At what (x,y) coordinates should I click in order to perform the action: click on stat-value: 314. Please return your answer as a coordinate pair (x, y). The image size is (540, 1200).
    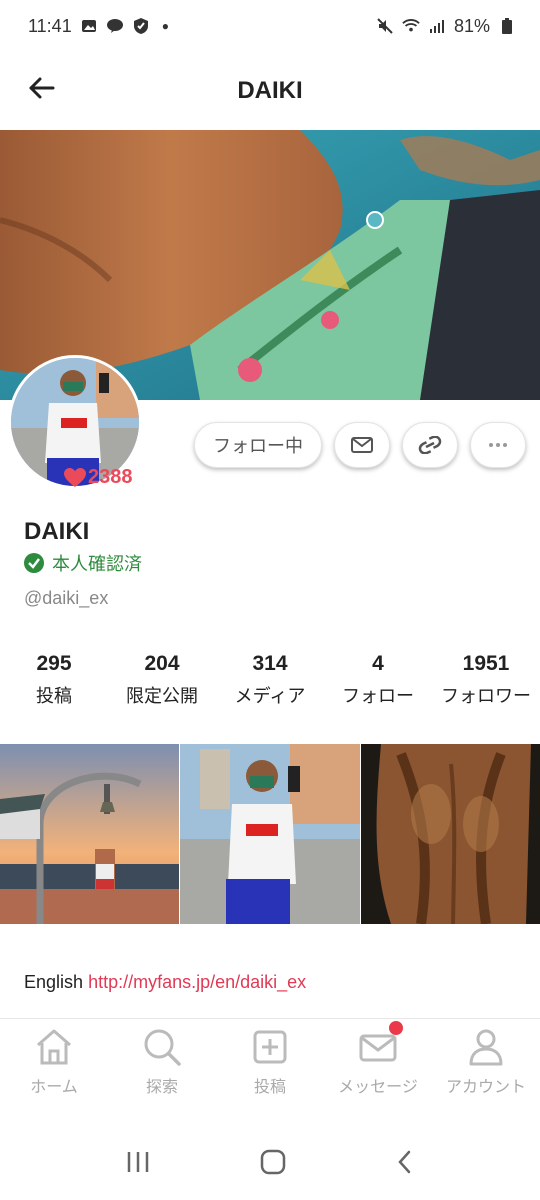
    Looking at the image, I should click on (270, 663).